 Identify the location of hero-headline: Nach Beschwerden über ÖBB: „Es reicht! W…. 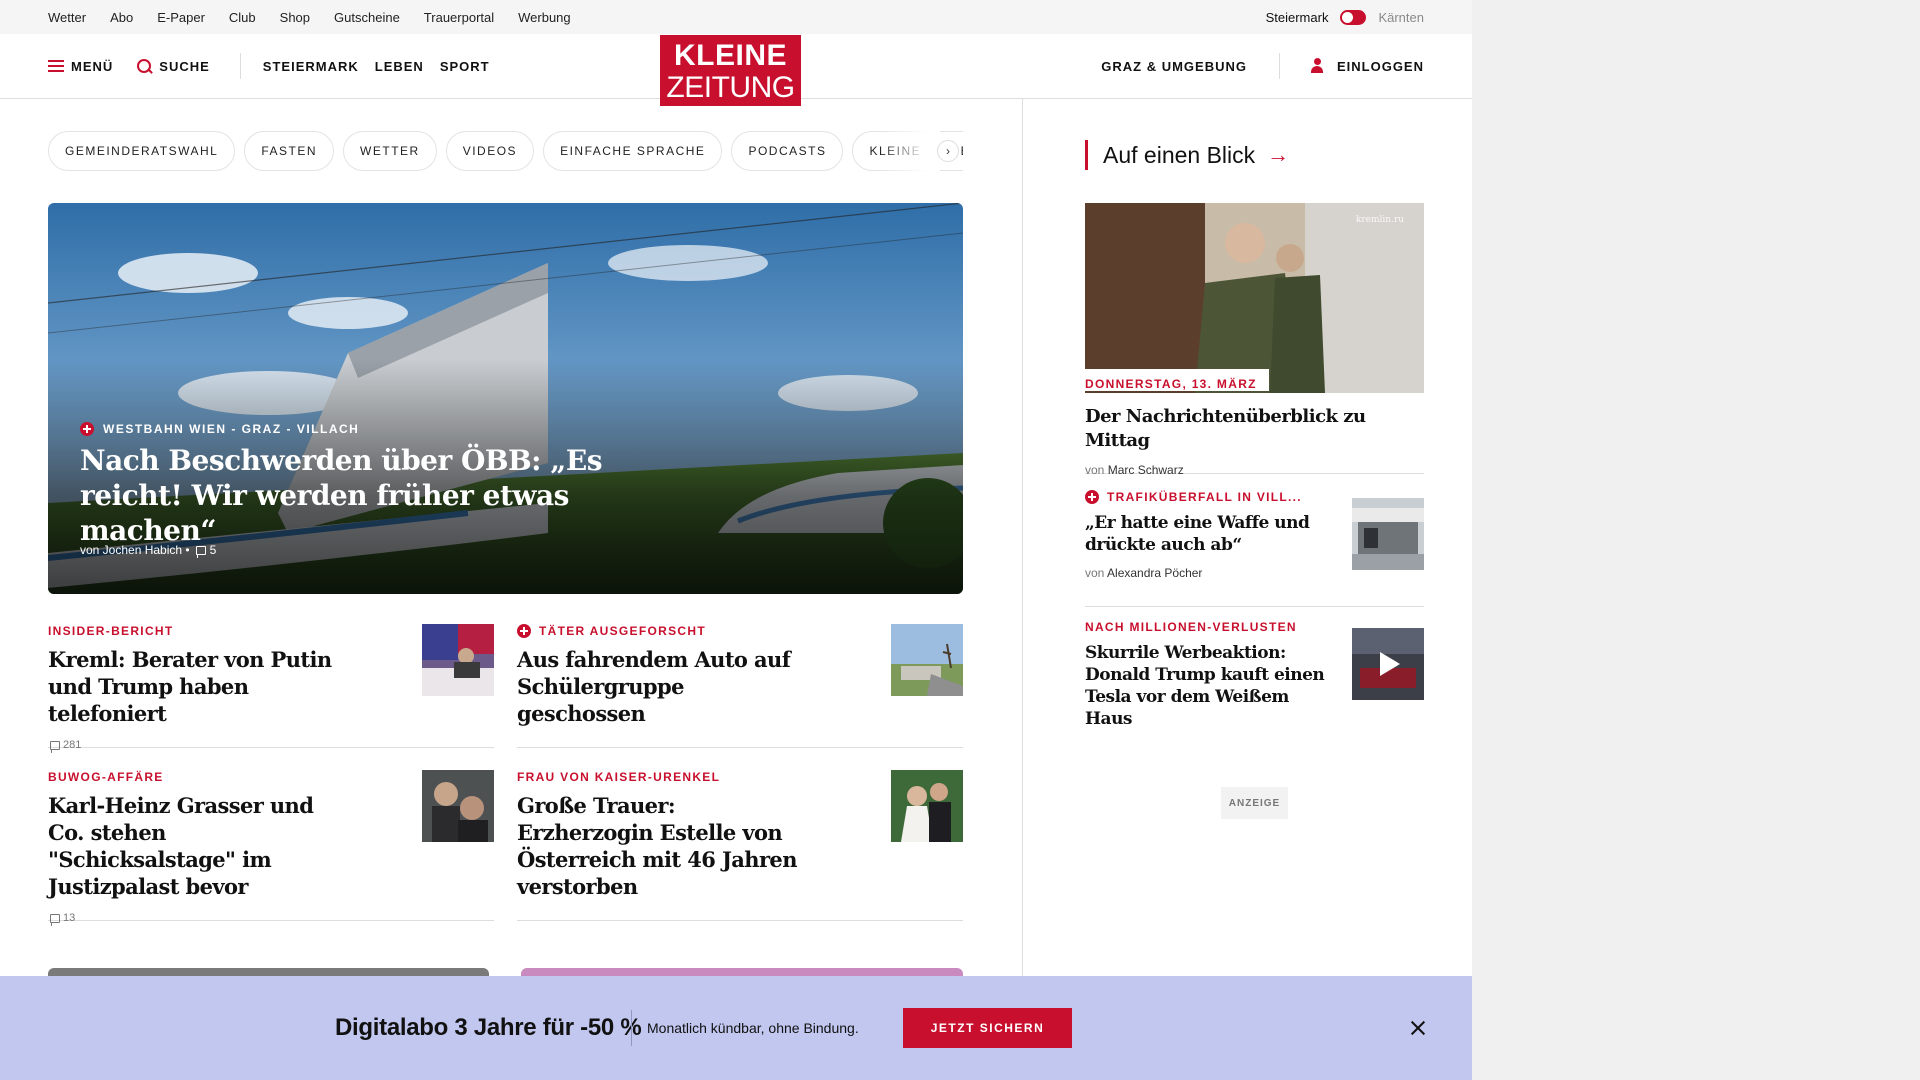
(390, 495).